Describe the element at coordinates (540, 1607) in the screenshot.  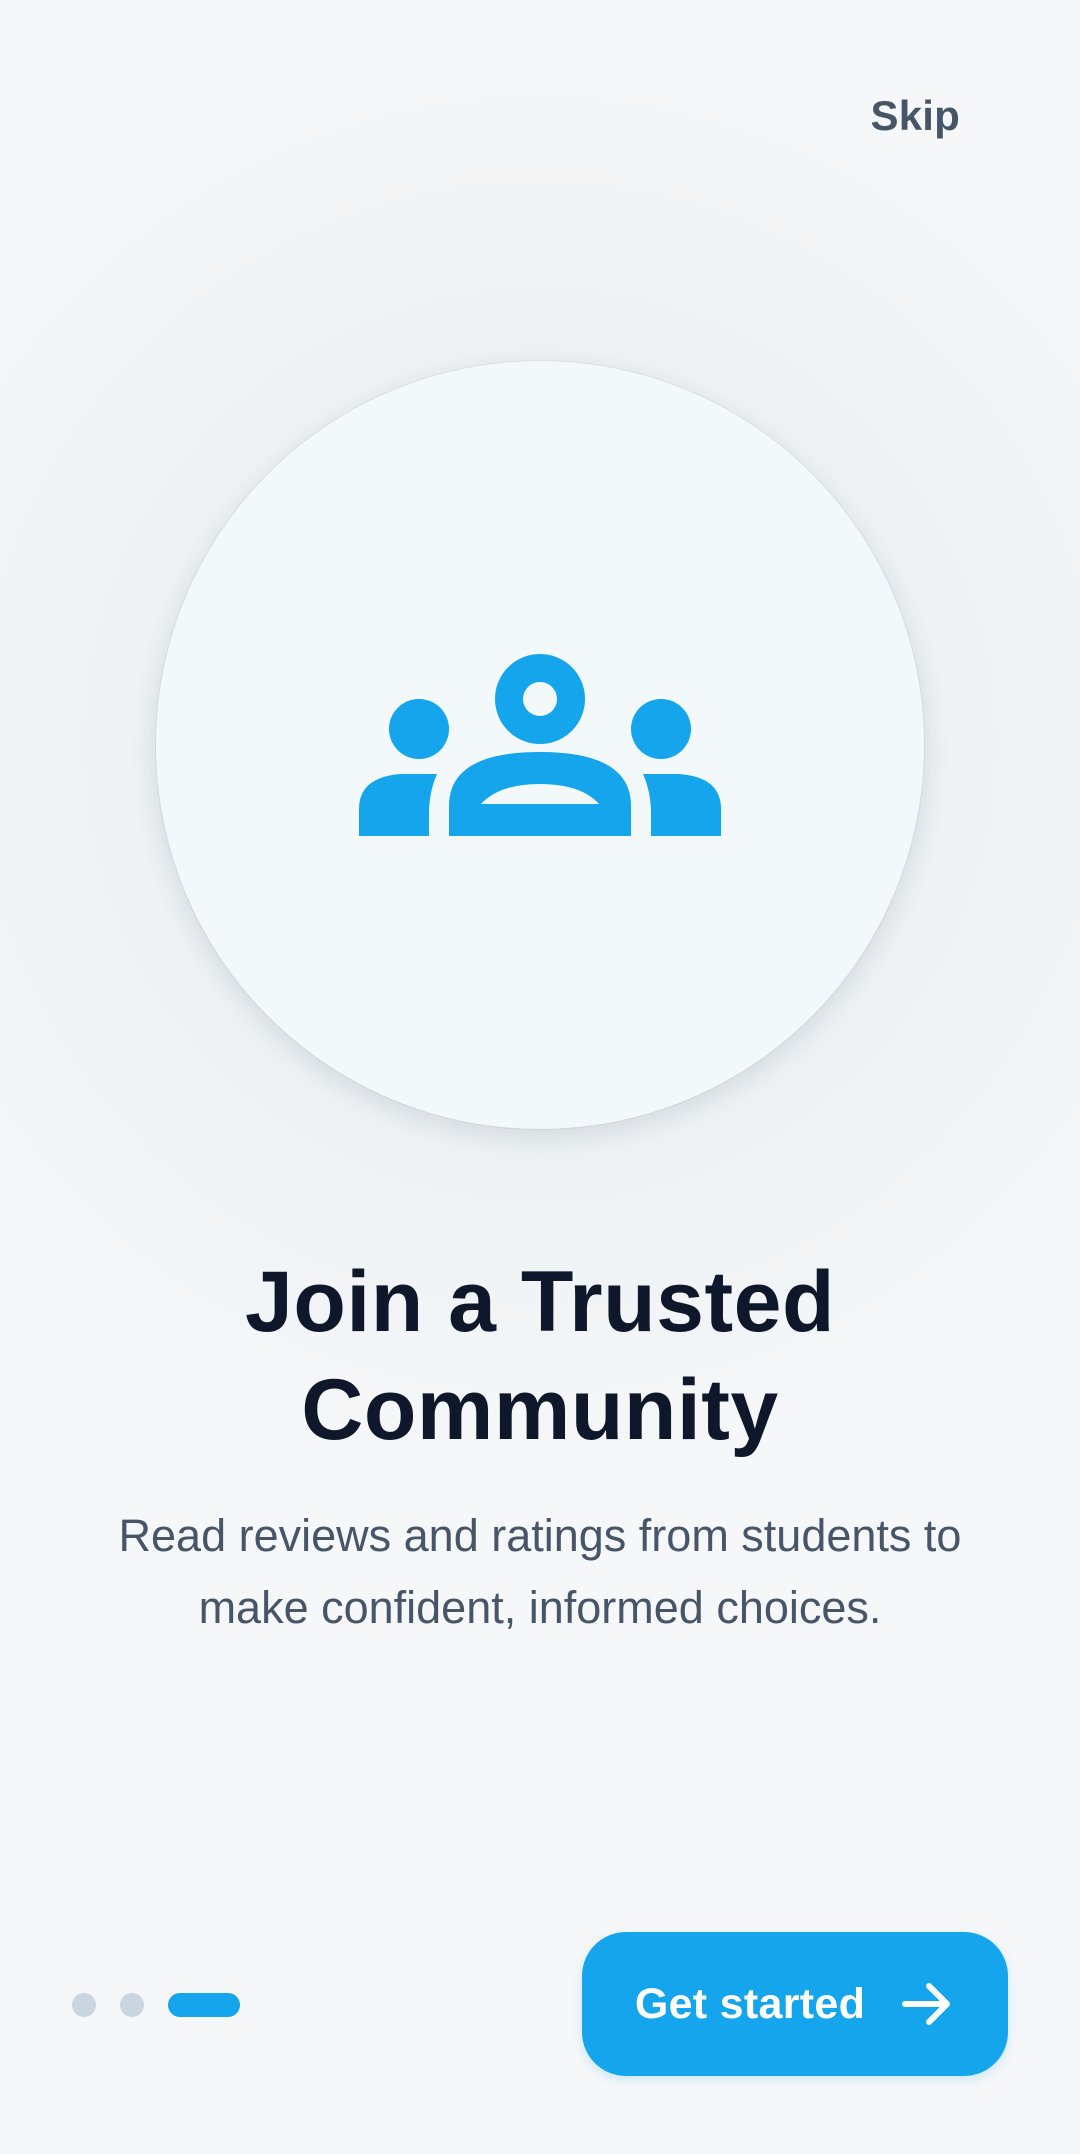
I see `subtitle-line-2: make confident, informed choices.` at that location.